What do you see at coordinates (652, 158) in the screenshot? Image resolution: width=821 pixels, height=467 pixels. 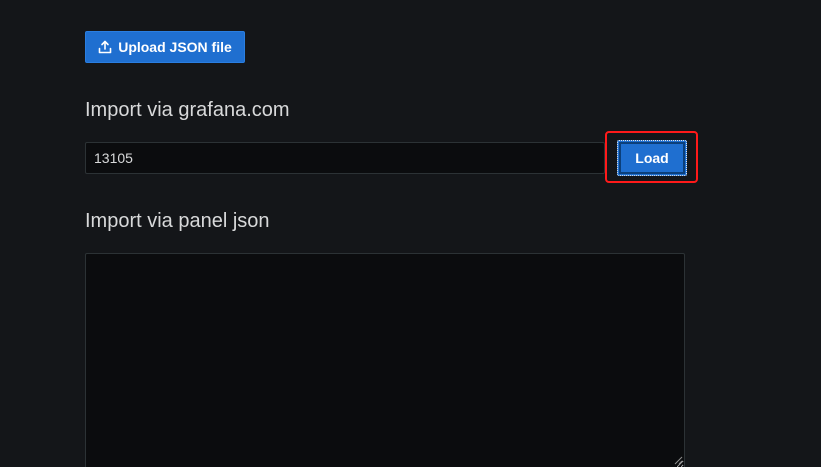 I see `load-button: Load` at bounding box center [652, 158].